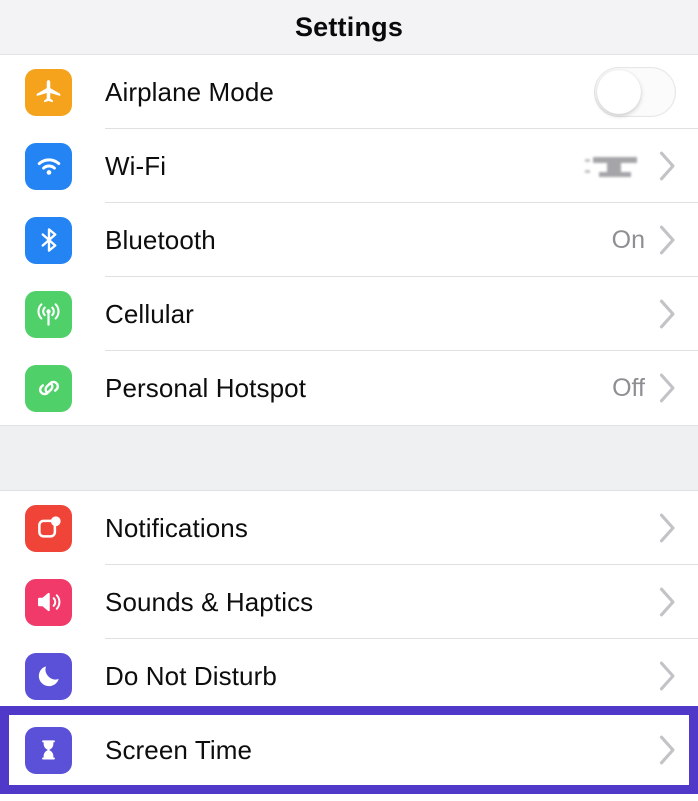 Image resolution: width=698 pixels, height=801 pixels. What do you see at coordinates (349, 458) in the screenshot?
I see `section-gap` at bounding box center [349, 458].